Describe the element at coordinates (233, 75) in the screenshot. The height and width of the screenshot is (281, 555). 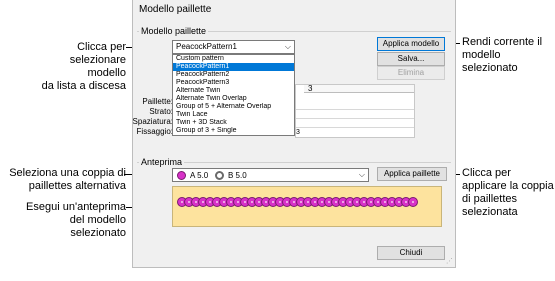
I see `dropdown-option: PeacockPattern2` at that location.